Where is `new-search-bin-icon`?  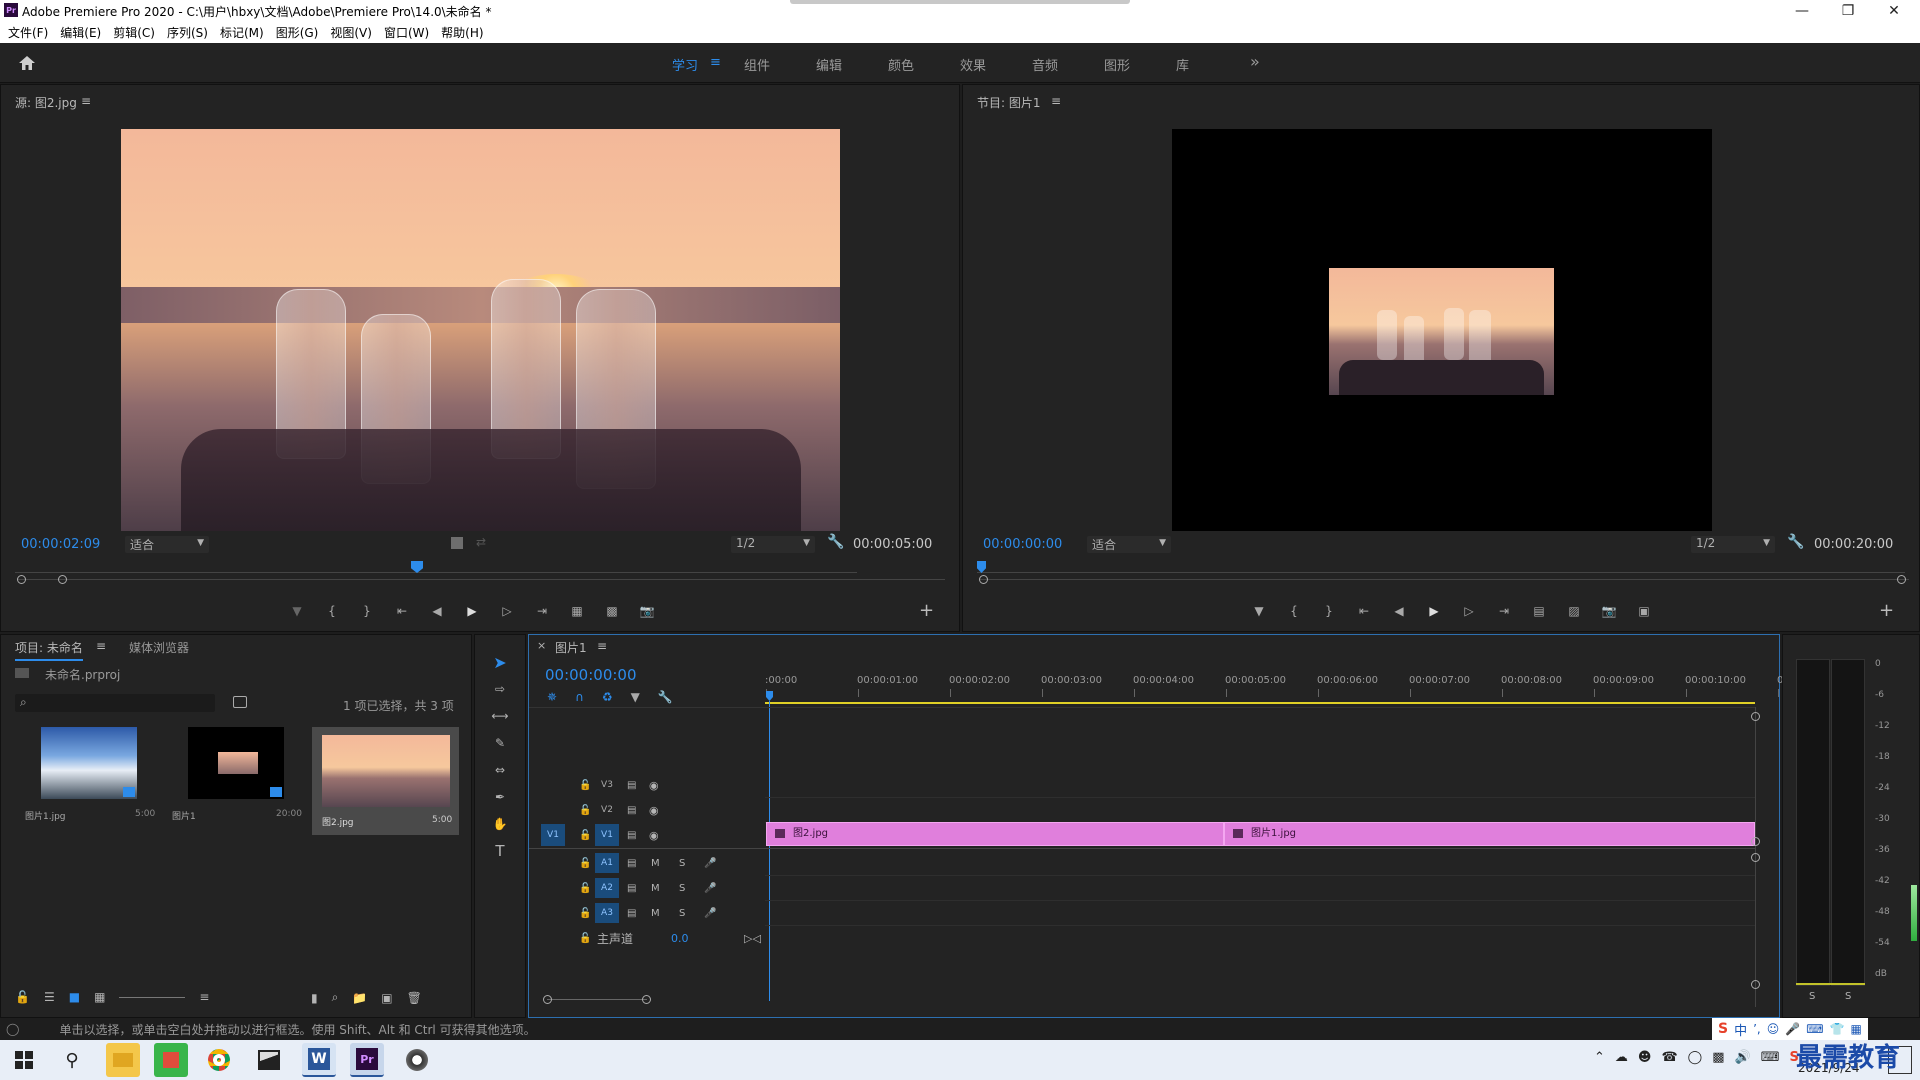 new-search-bin-icon is located at coordinates (240, 702).